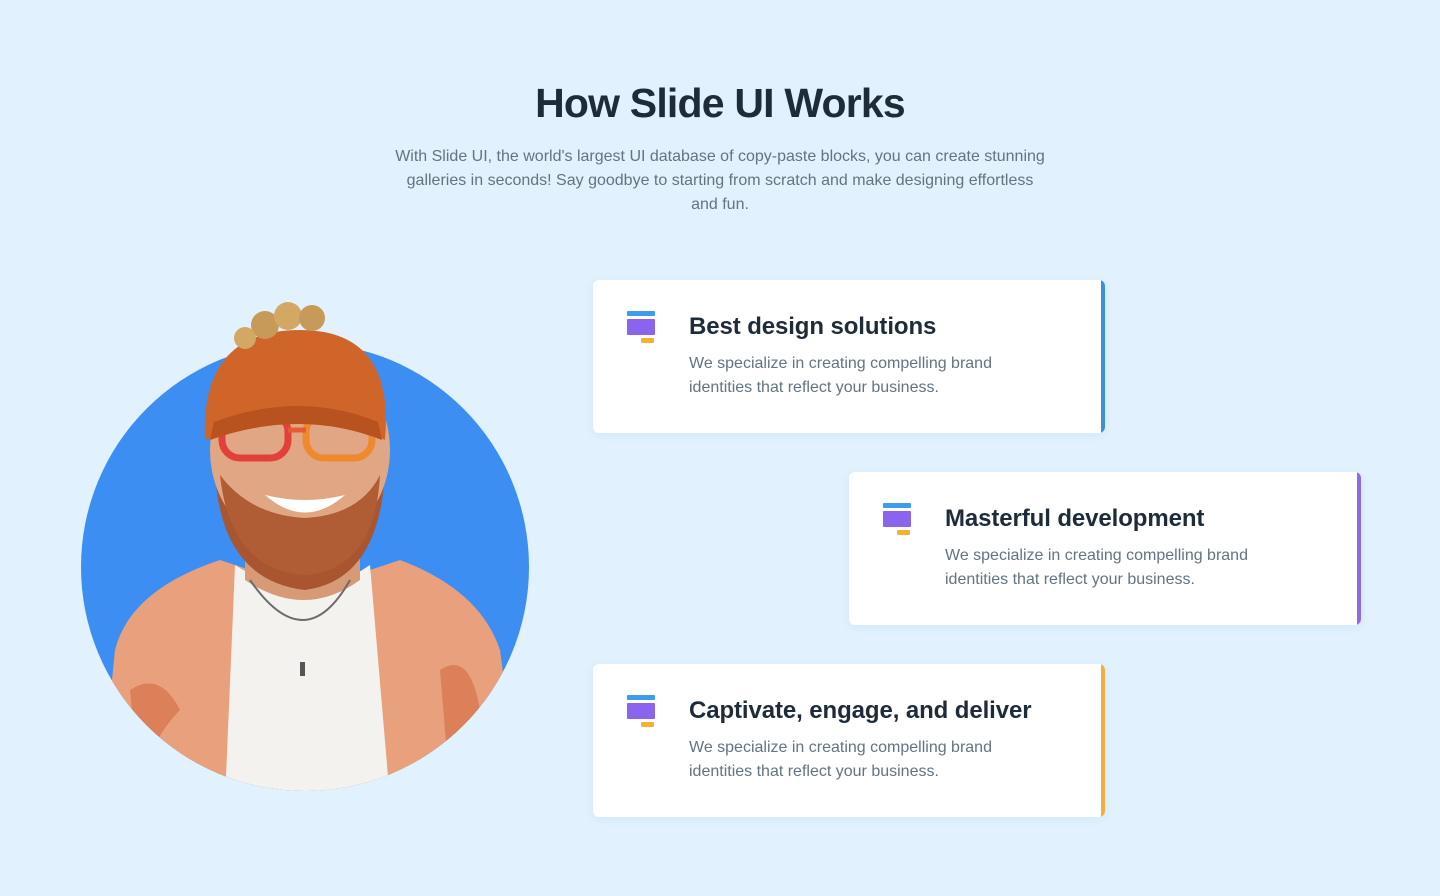 The width and height of the screenshot is (1440, 896). What do you see at coordinates (860, 710) in the screenshot?
I see `feature-title: Captivate, engage, and deliver` at bounding box center [860, 710].